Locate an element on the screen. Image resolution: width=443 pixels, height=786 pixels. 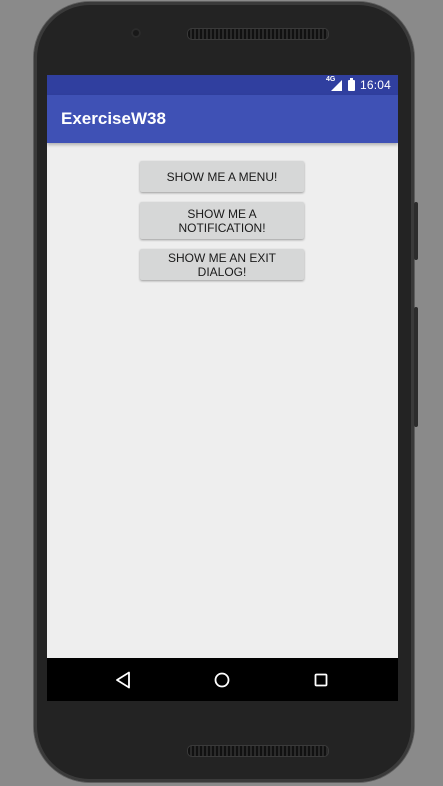
bottom-speaker is located at coordinates (258, 751).